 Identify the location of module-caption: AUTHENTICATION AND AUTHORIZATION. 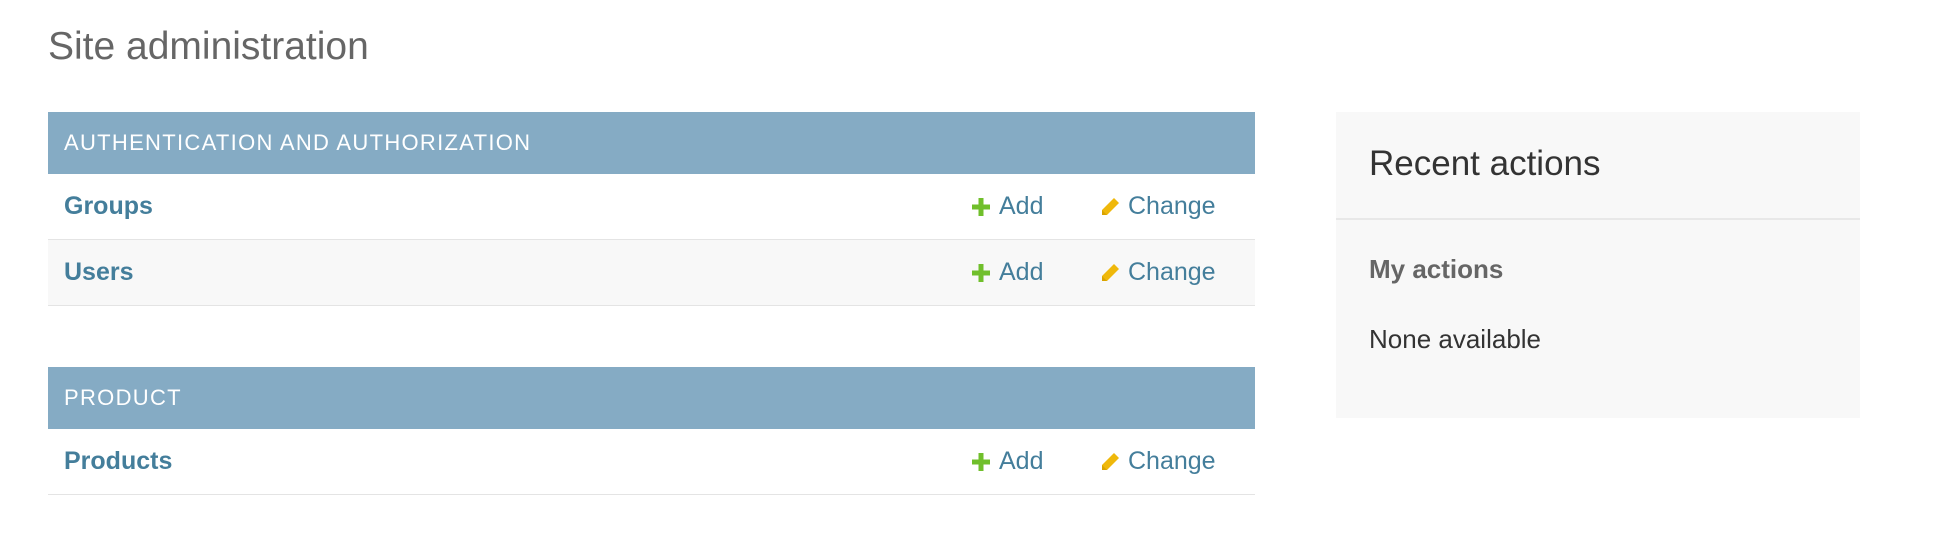
(651, 143).